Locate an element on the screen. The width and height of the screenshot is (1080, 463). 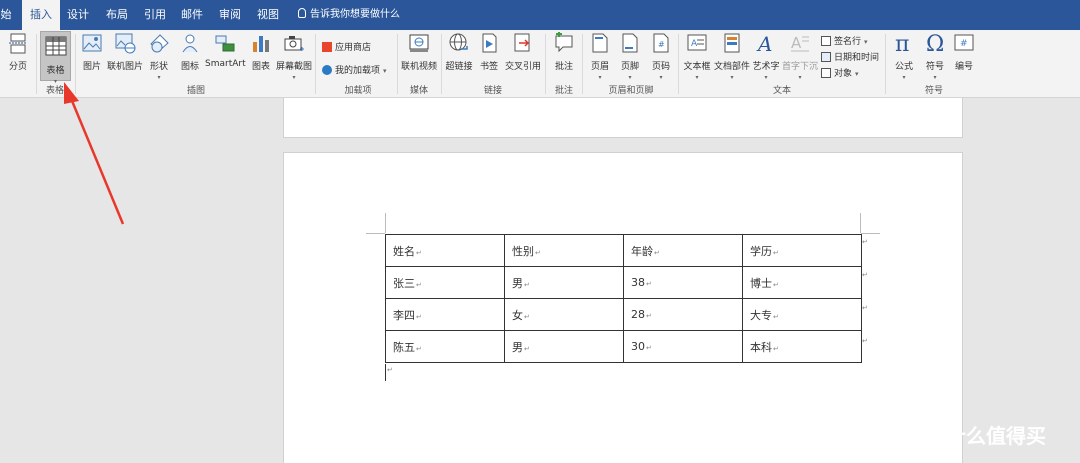
cross-reference-label: 交叉引用 is located at coordinates (522, 67).